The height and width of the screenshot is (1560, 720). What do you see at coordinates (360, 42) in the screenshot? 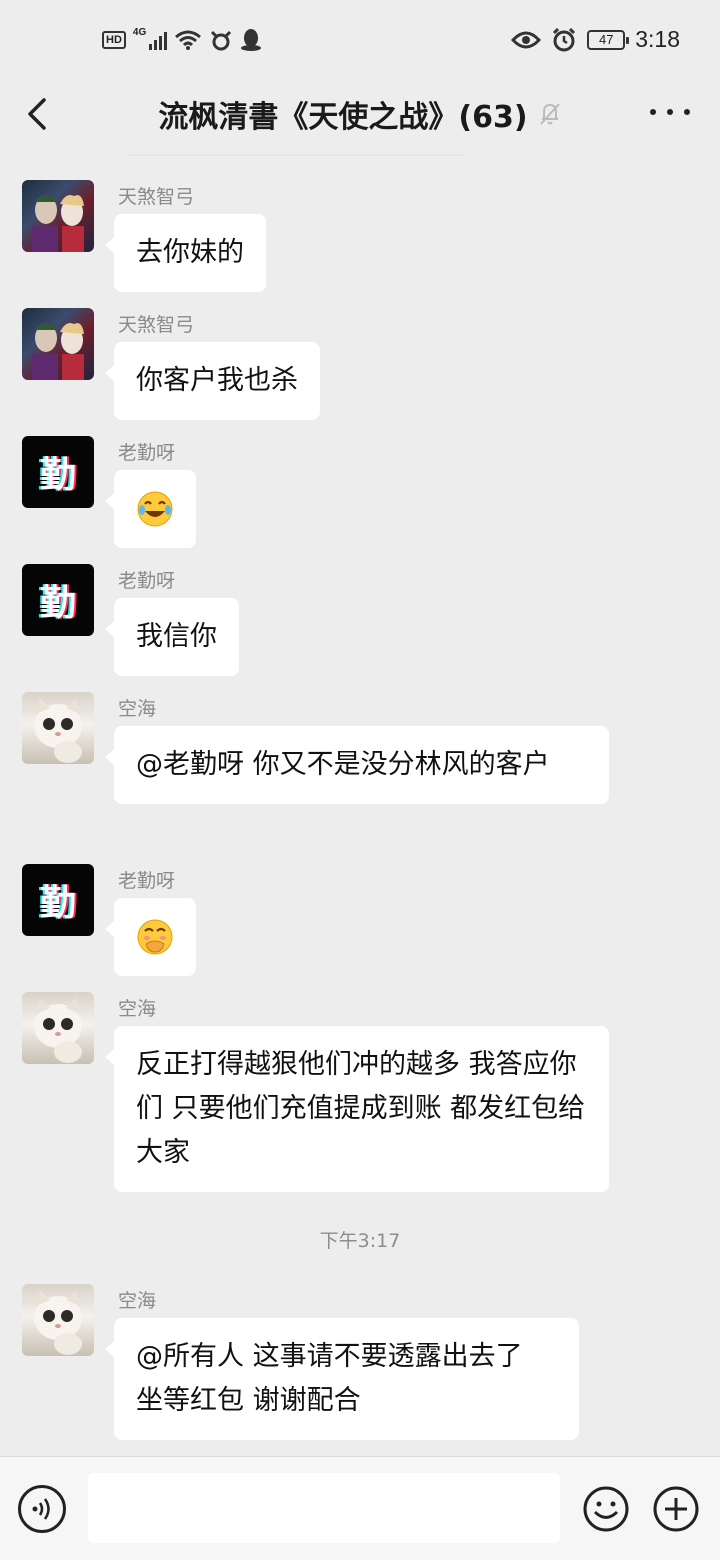
I see `status-bar: HD 4G 47 3:18` at bounding box center [360, 42].